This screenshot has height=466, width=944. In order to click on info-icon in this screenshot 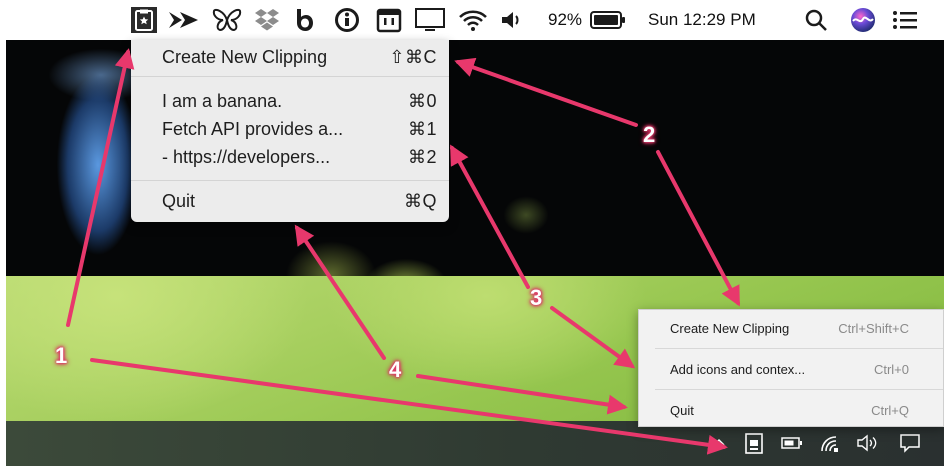, I will do `click(347, 20)`.